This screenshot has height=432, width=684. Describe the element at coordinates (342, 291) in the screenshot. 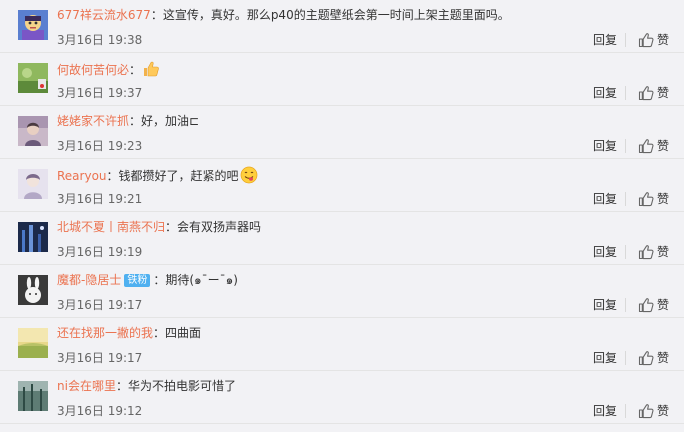

I see `comment-item: 魔都-隐居士 铁粉 ：期待(๑¯ー¯๑) 3月16日 19:17 回复 赞` at that location.